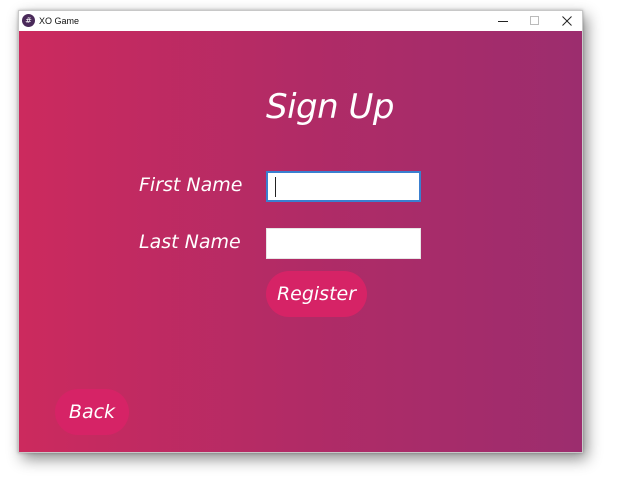  I want to click on back-button: Back, so click(92, 412).